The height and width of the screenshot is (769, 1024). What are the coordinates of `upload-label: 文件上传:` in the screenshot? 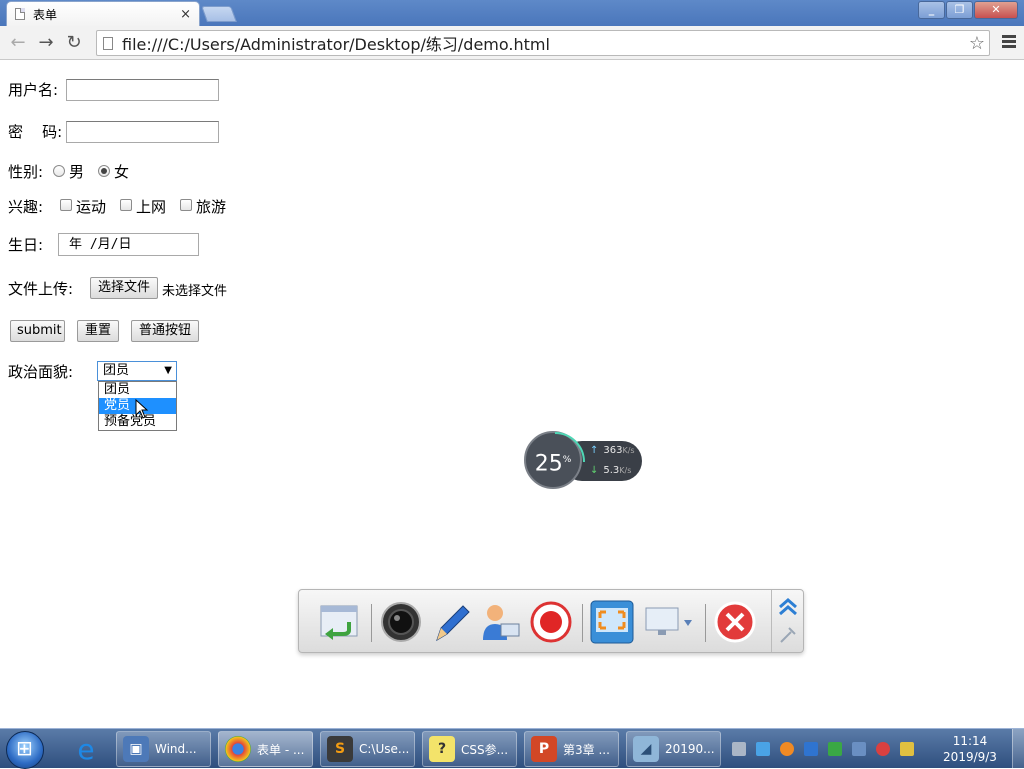 It's located at (41, 289).